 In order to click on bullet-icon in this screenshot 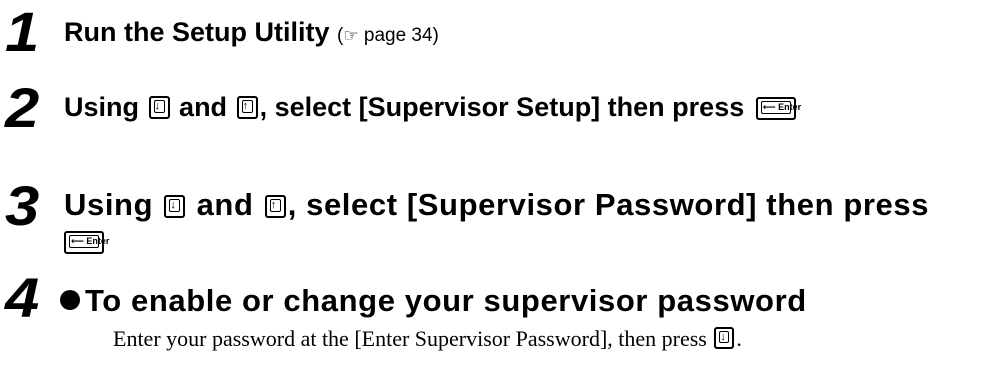, I will do `click(70, 300)`.